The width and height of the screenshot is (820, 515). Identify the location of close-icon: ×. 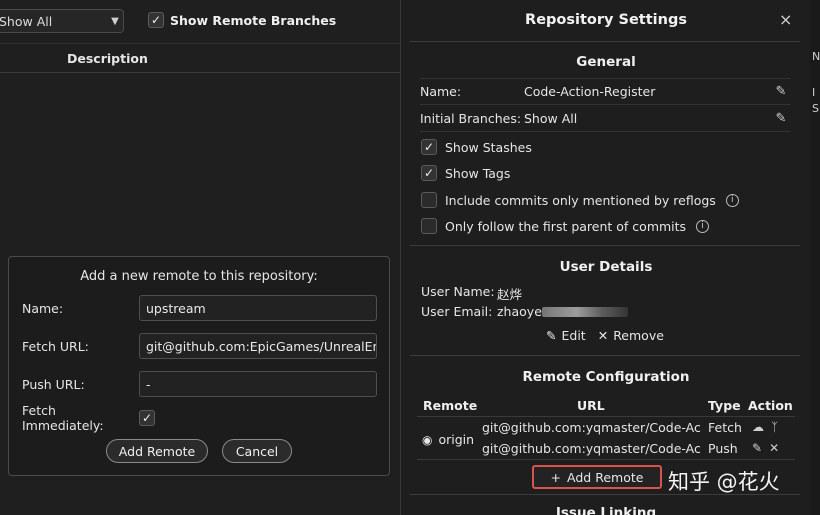
(785, 19).